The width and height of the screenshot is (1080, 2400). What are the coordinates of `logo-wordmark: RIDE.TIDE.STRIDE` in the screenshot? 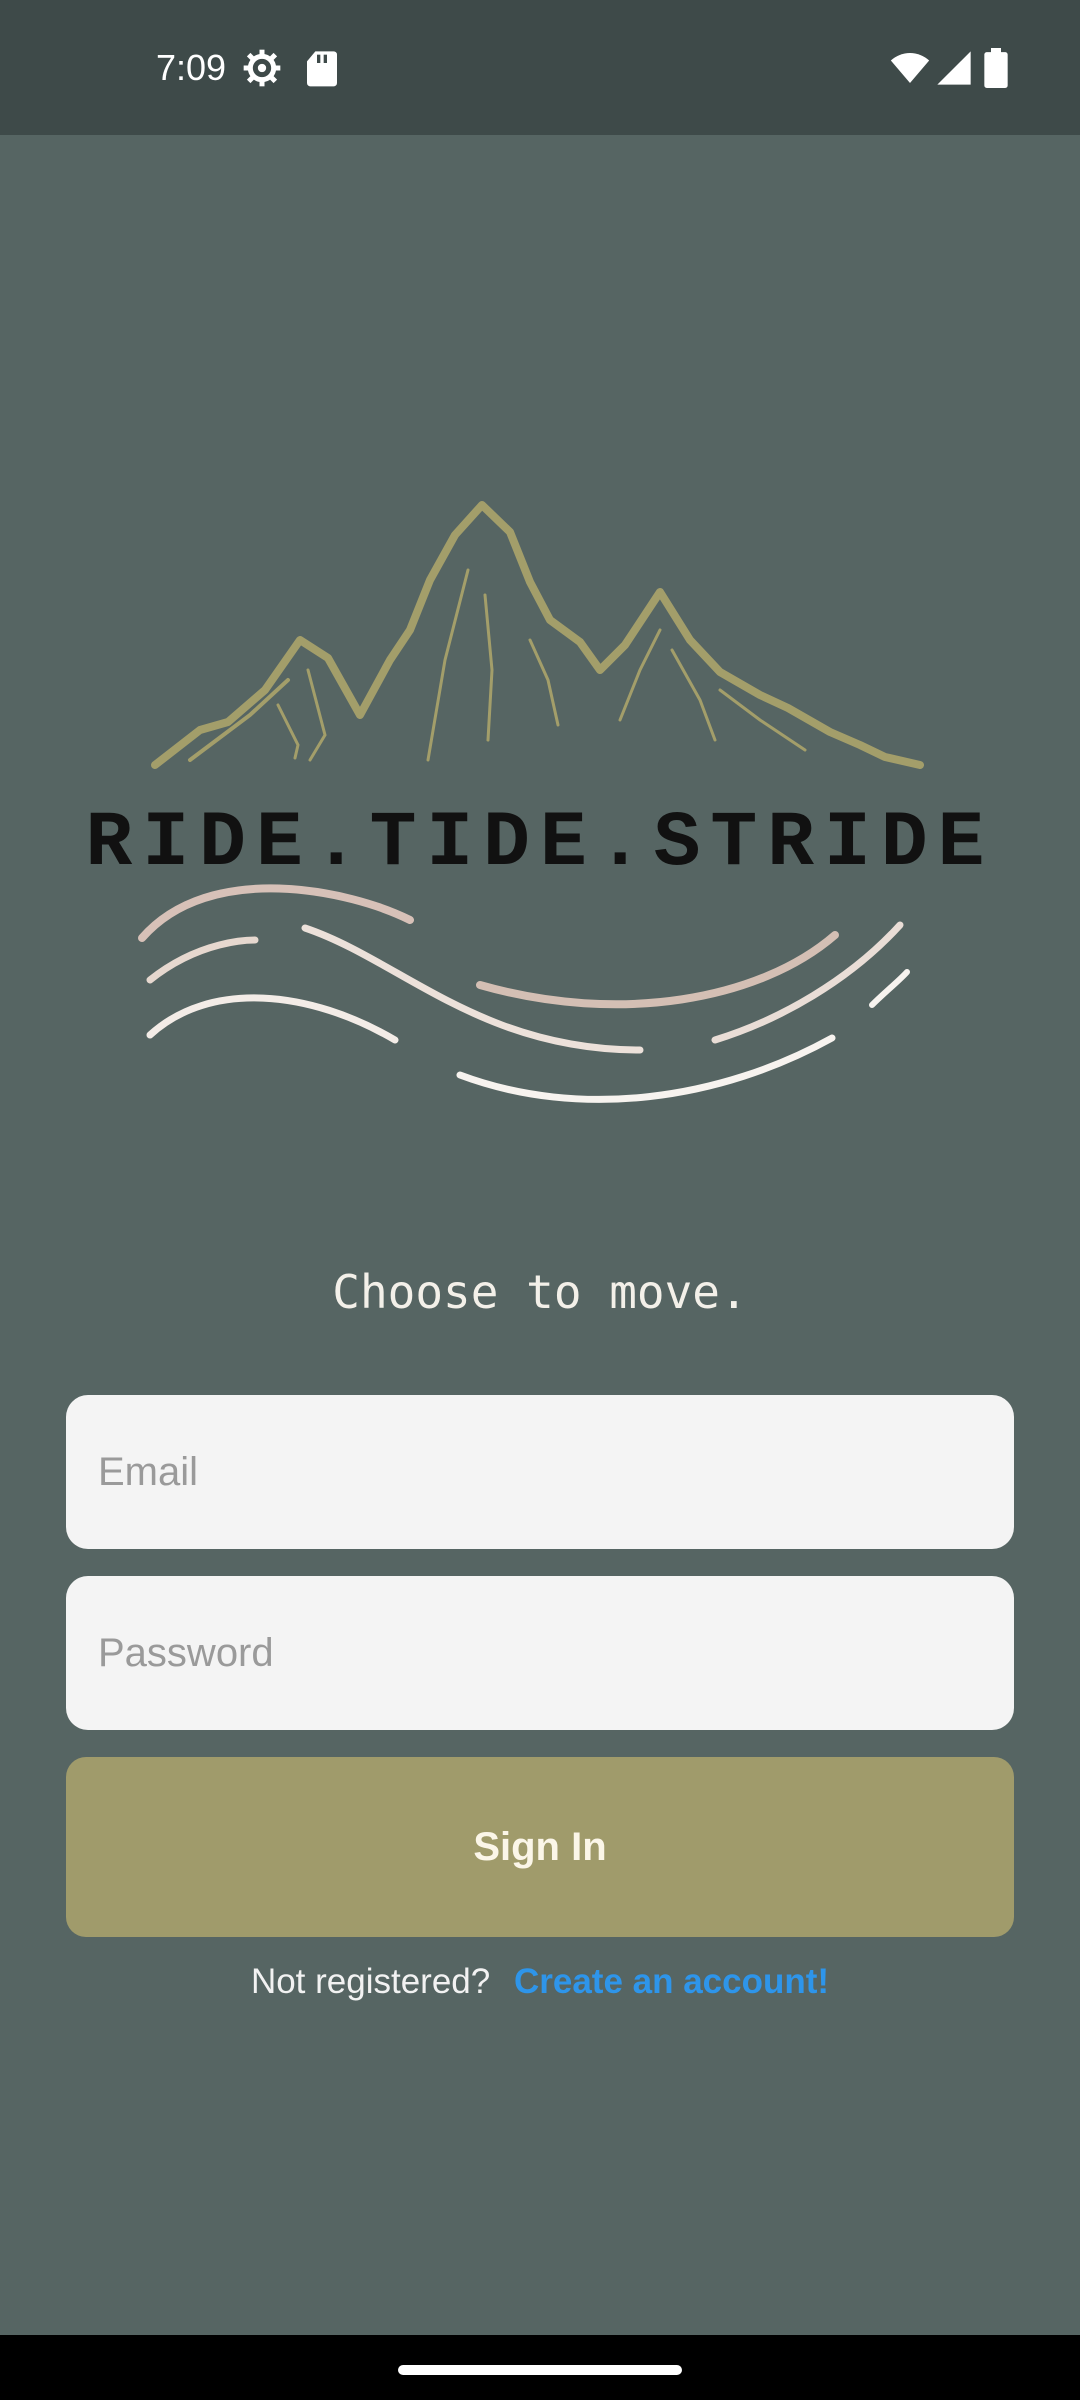 It's located at (540, 844).